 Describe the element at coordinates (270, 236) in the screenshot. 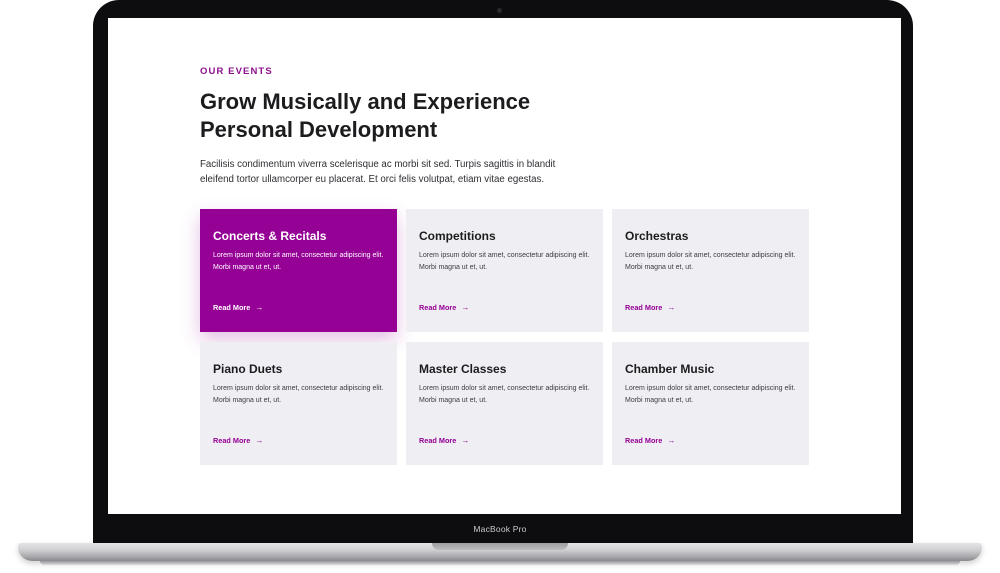

I see `card-title: Concerts & Recitals` at that location.